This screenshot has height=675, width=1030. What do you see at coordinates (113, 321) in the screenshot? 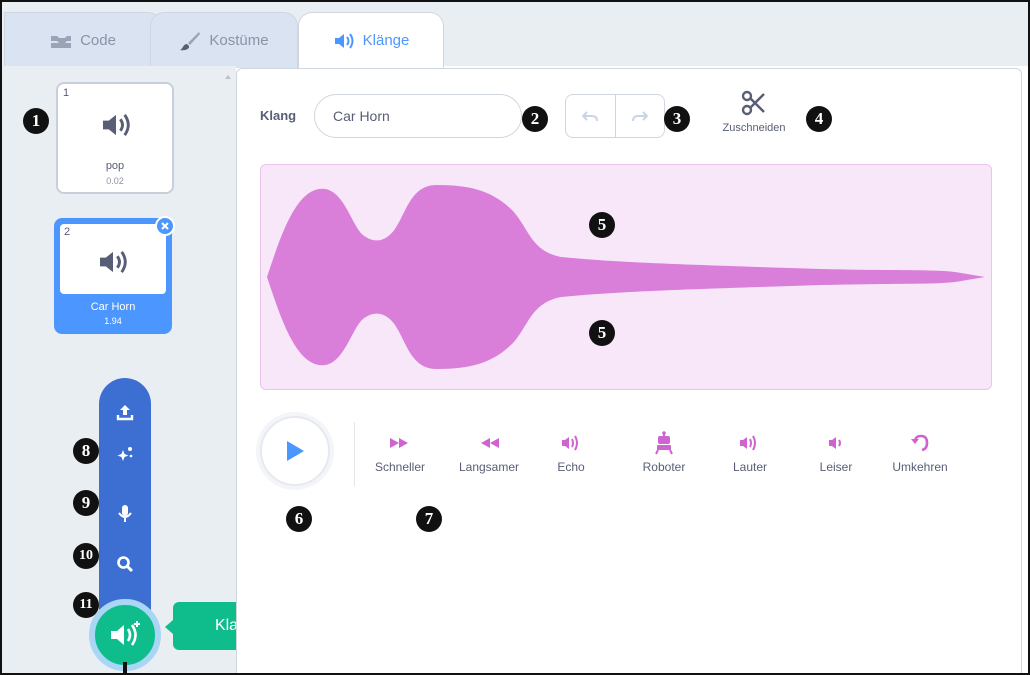
I see `sound-duration: 1.94` at bounding box center [113, 321].